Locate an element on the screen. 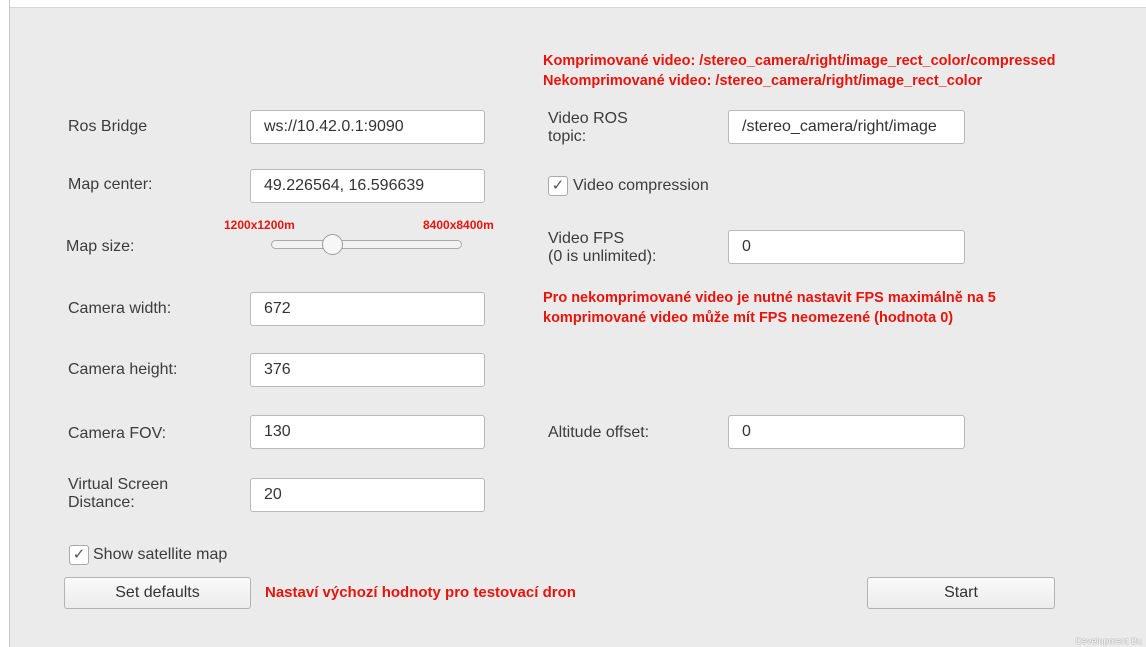  map-size-slider-handle is located at coordinates (332, 244).